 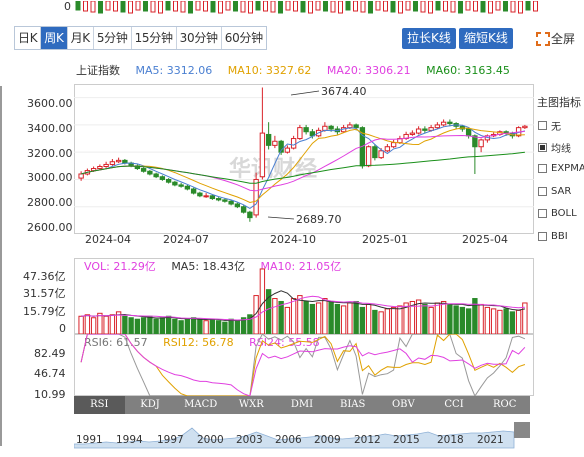 I want to click on fullscreen-button: 全屏, so click(x=555, y=38).